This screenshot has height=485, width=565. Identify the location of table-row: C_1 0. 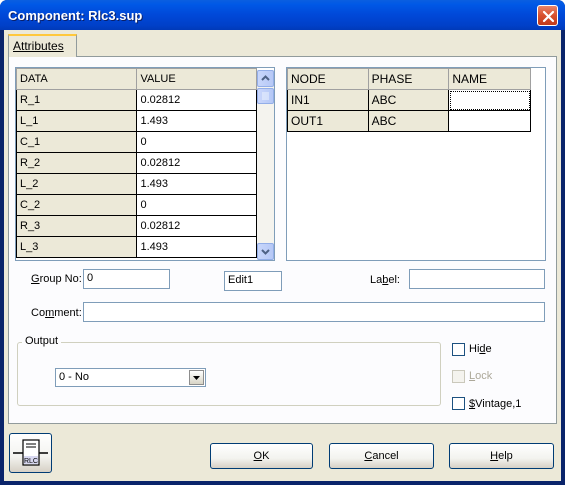
(136, 142).